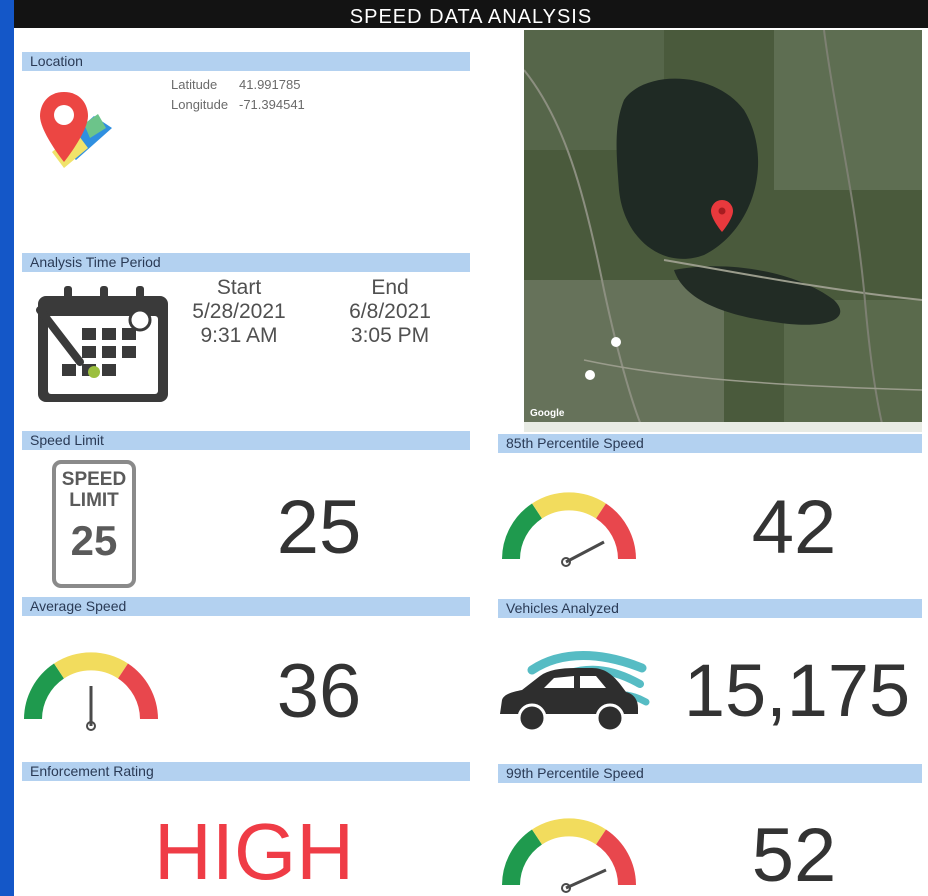 The image size is (928, 896). Describe the element at coordinates (246, 606) in the screenshot. I see `average-speed-header: Average Speed` at that location.